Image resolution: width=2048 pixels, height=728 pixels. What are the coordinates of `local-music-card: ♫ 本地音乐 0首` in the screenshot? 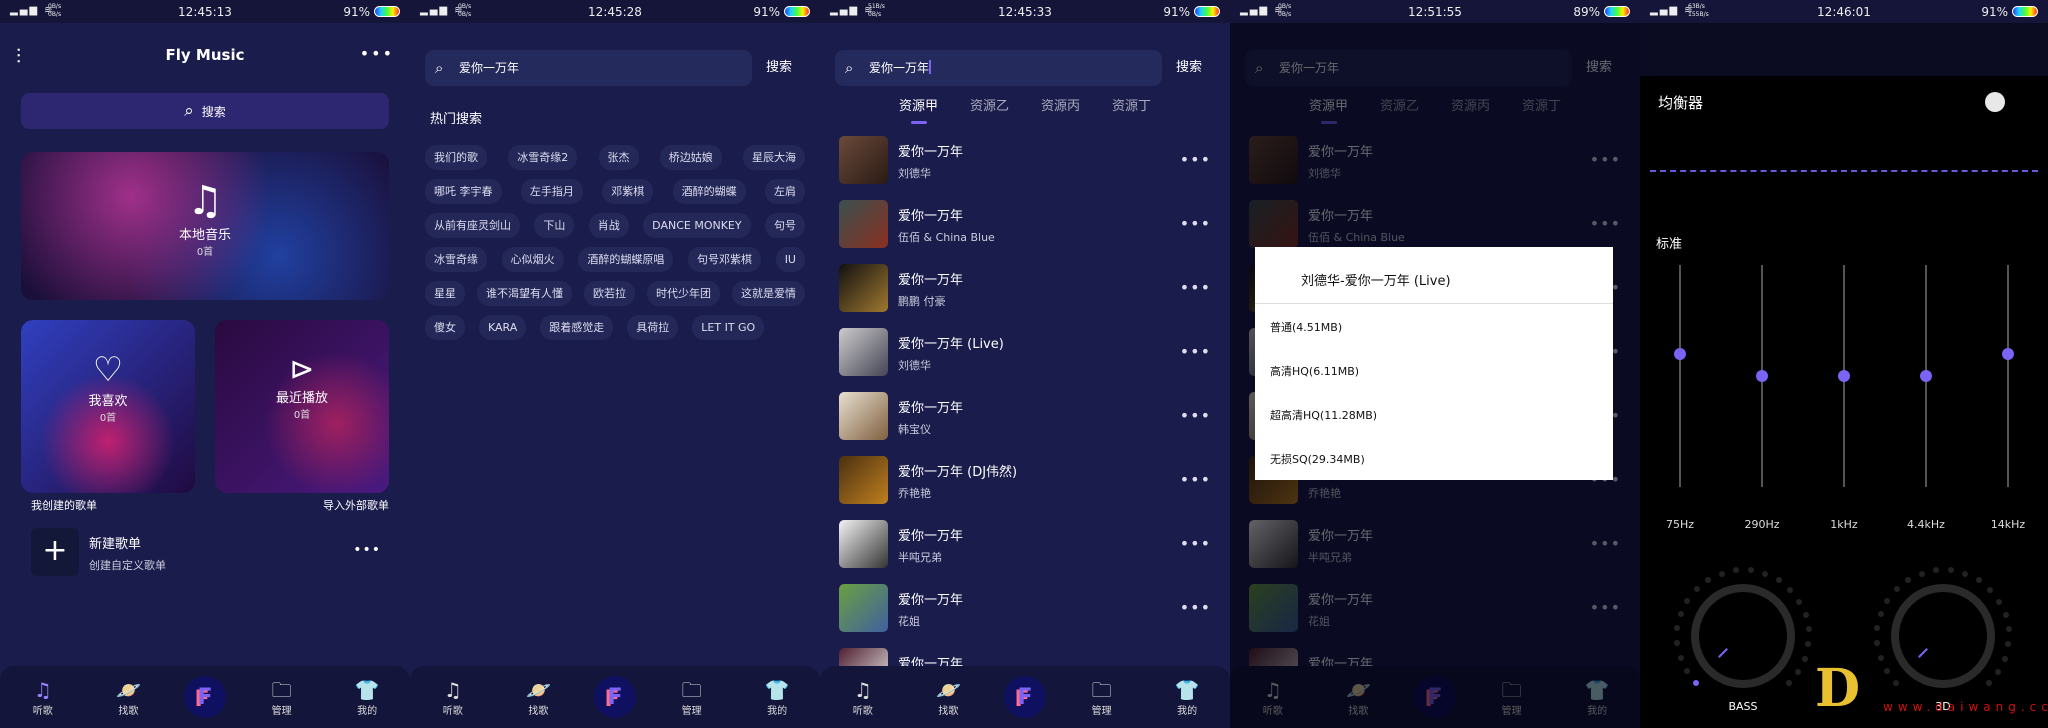 It's located at (205, 226).